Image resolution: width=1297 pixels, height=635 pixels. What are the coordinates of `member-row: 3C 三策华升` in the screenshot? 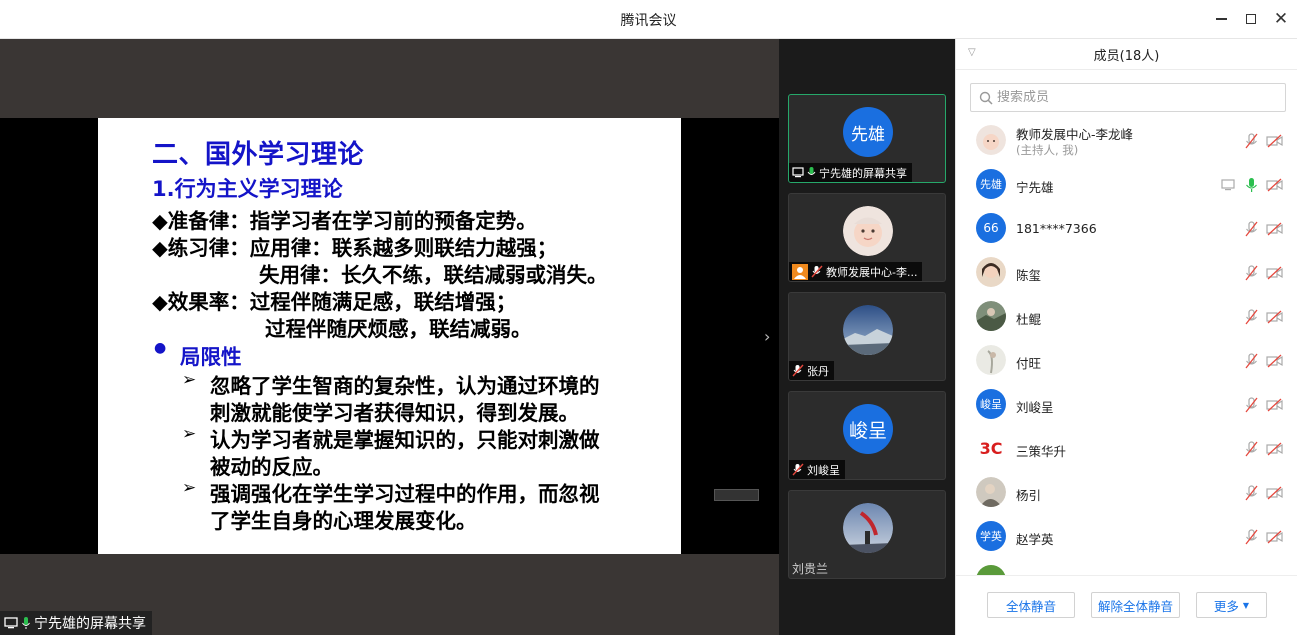 It's located at (1126, 449).